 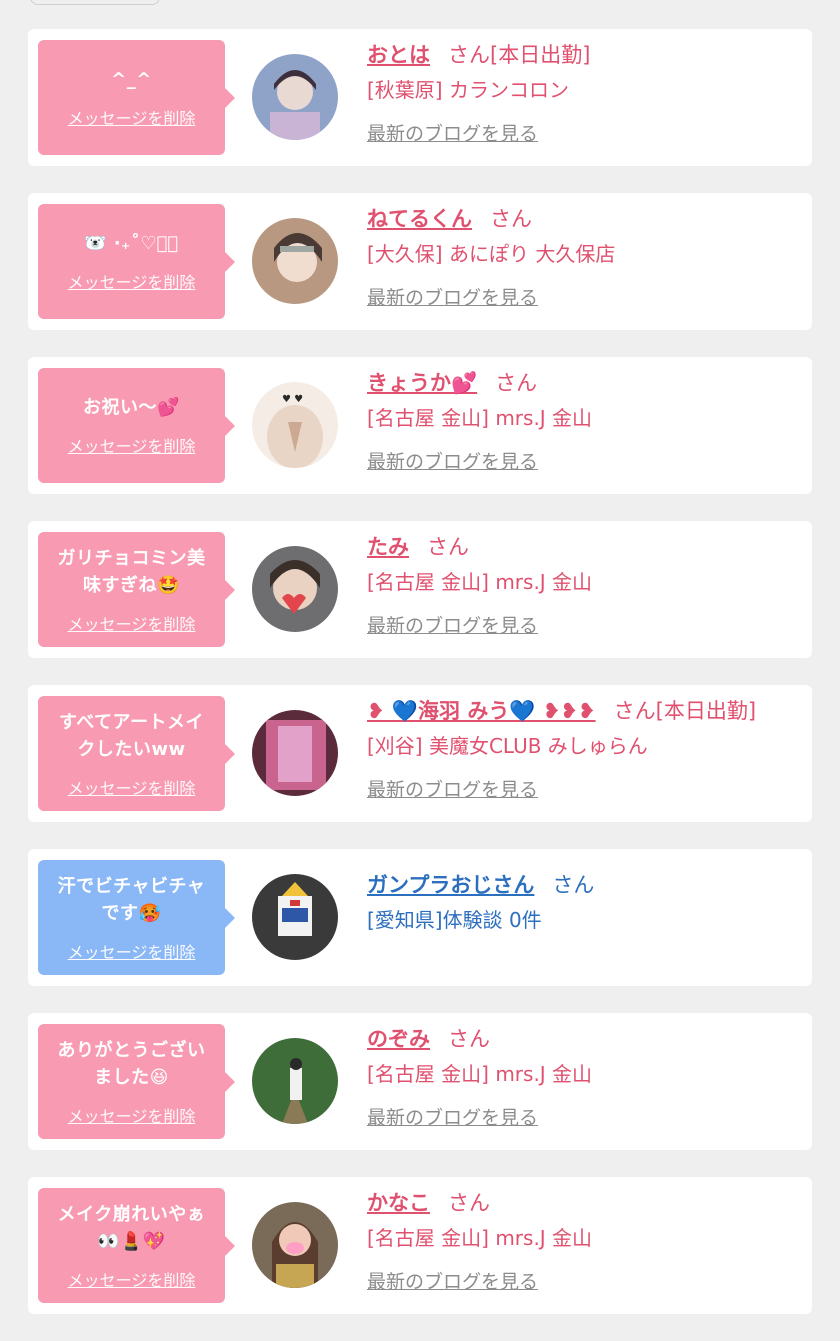 What do you see at coordinates (491, 254) in the screenshot?
I see `shop-info: [大久保] あにぽり 大久保店` at bounding box center [491, 254].